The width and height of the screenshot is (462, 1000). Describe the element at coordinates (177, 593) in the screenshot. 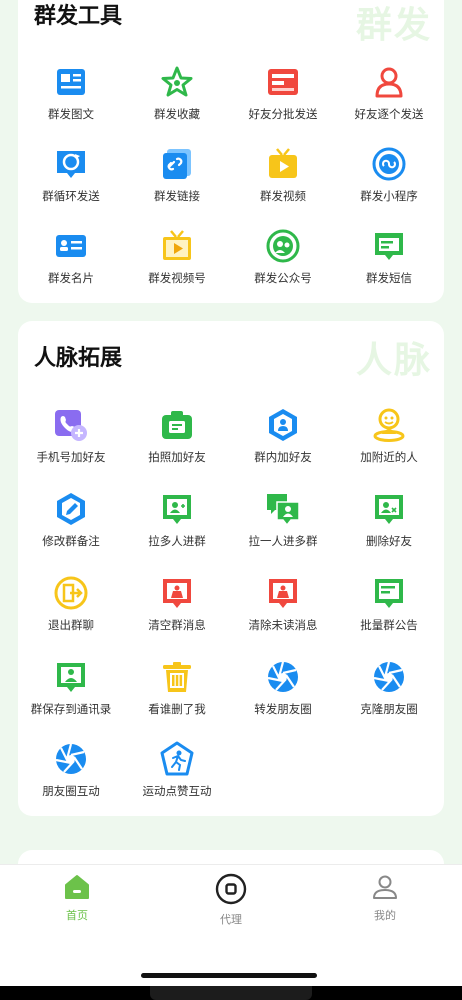

I see `clear-group-msg-icon` at that location.